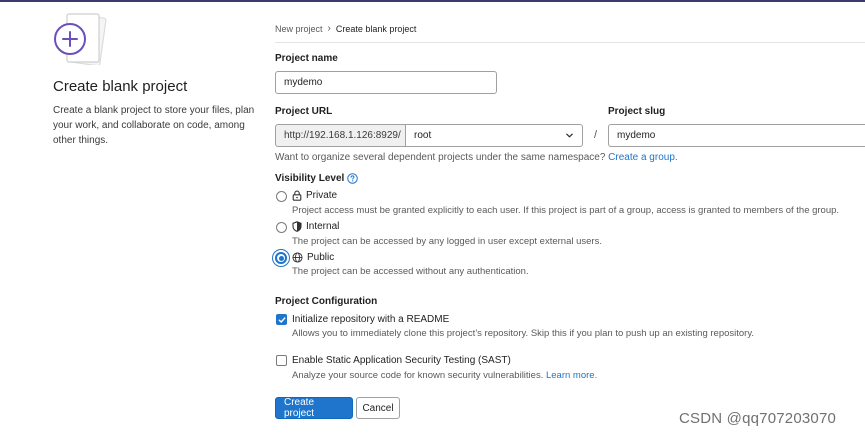  I want to click on visibility-public-focus-ring, so click(281, 258).